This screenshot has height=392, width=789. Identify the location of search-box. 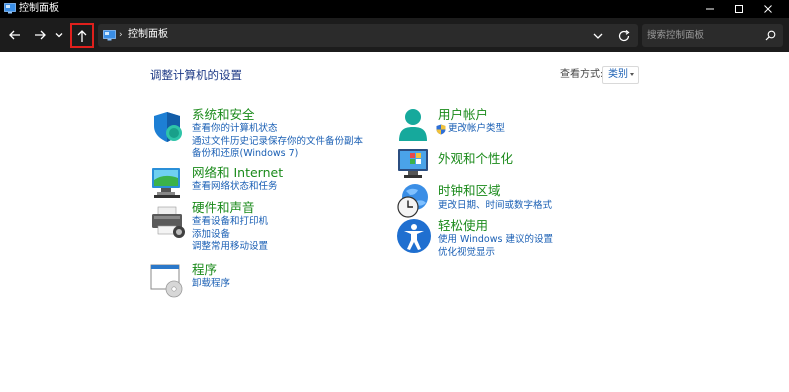
(712, 35).